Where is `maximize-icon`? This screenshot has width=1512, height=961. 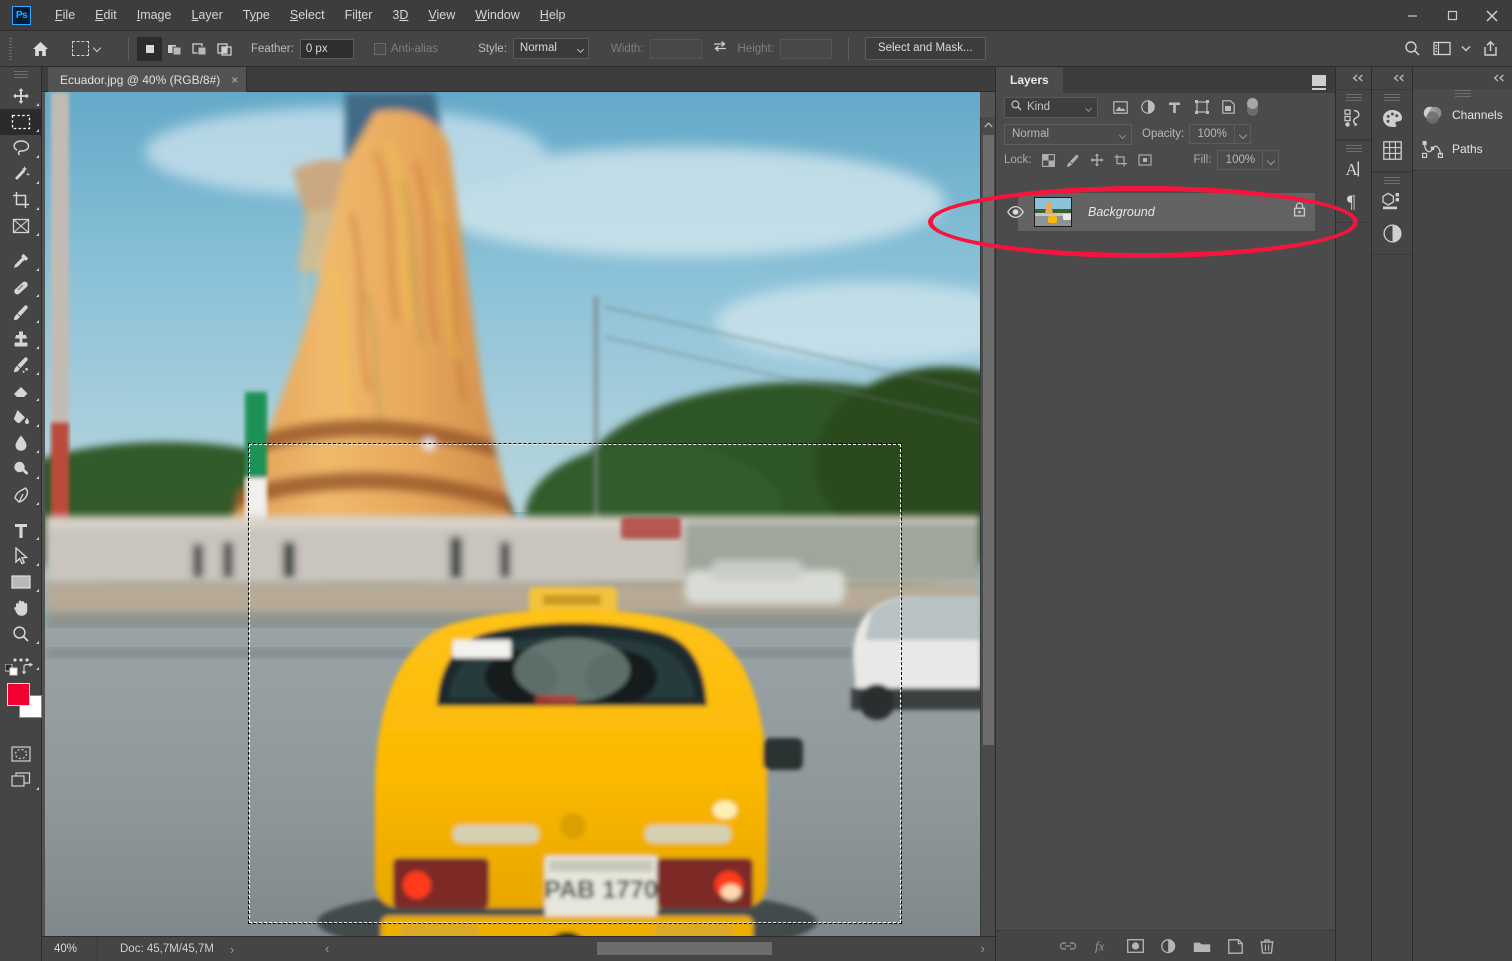
maximize-icon is located at coordinates (1452, 15).